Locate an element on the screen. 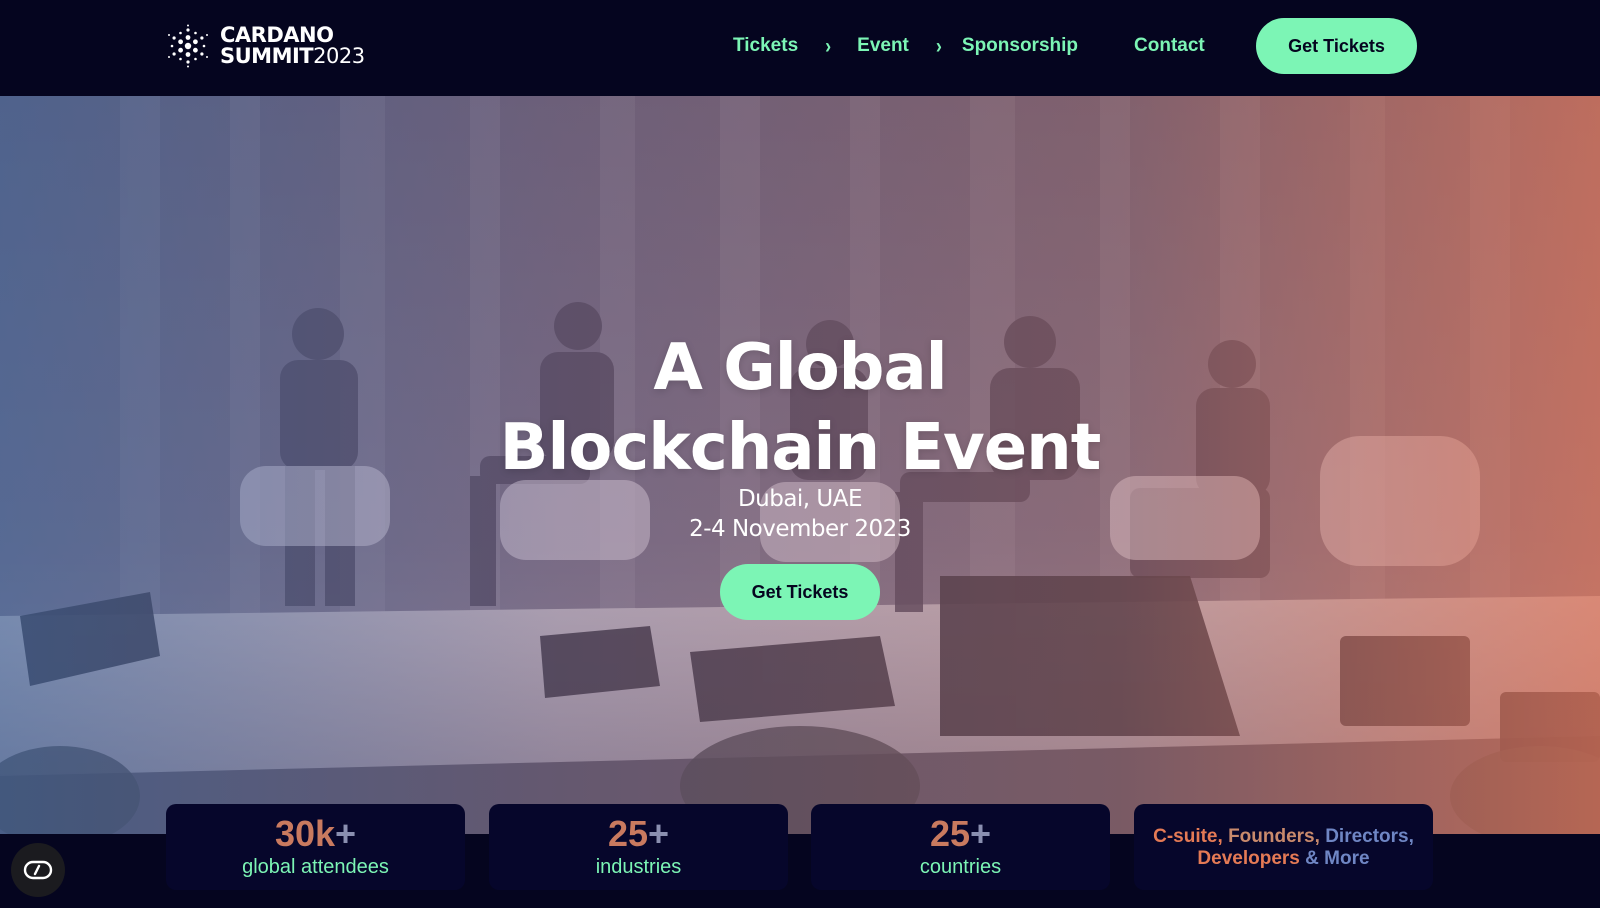 The image size is (1600, 908). nav-event: Event is located at coordinates (883, 46).